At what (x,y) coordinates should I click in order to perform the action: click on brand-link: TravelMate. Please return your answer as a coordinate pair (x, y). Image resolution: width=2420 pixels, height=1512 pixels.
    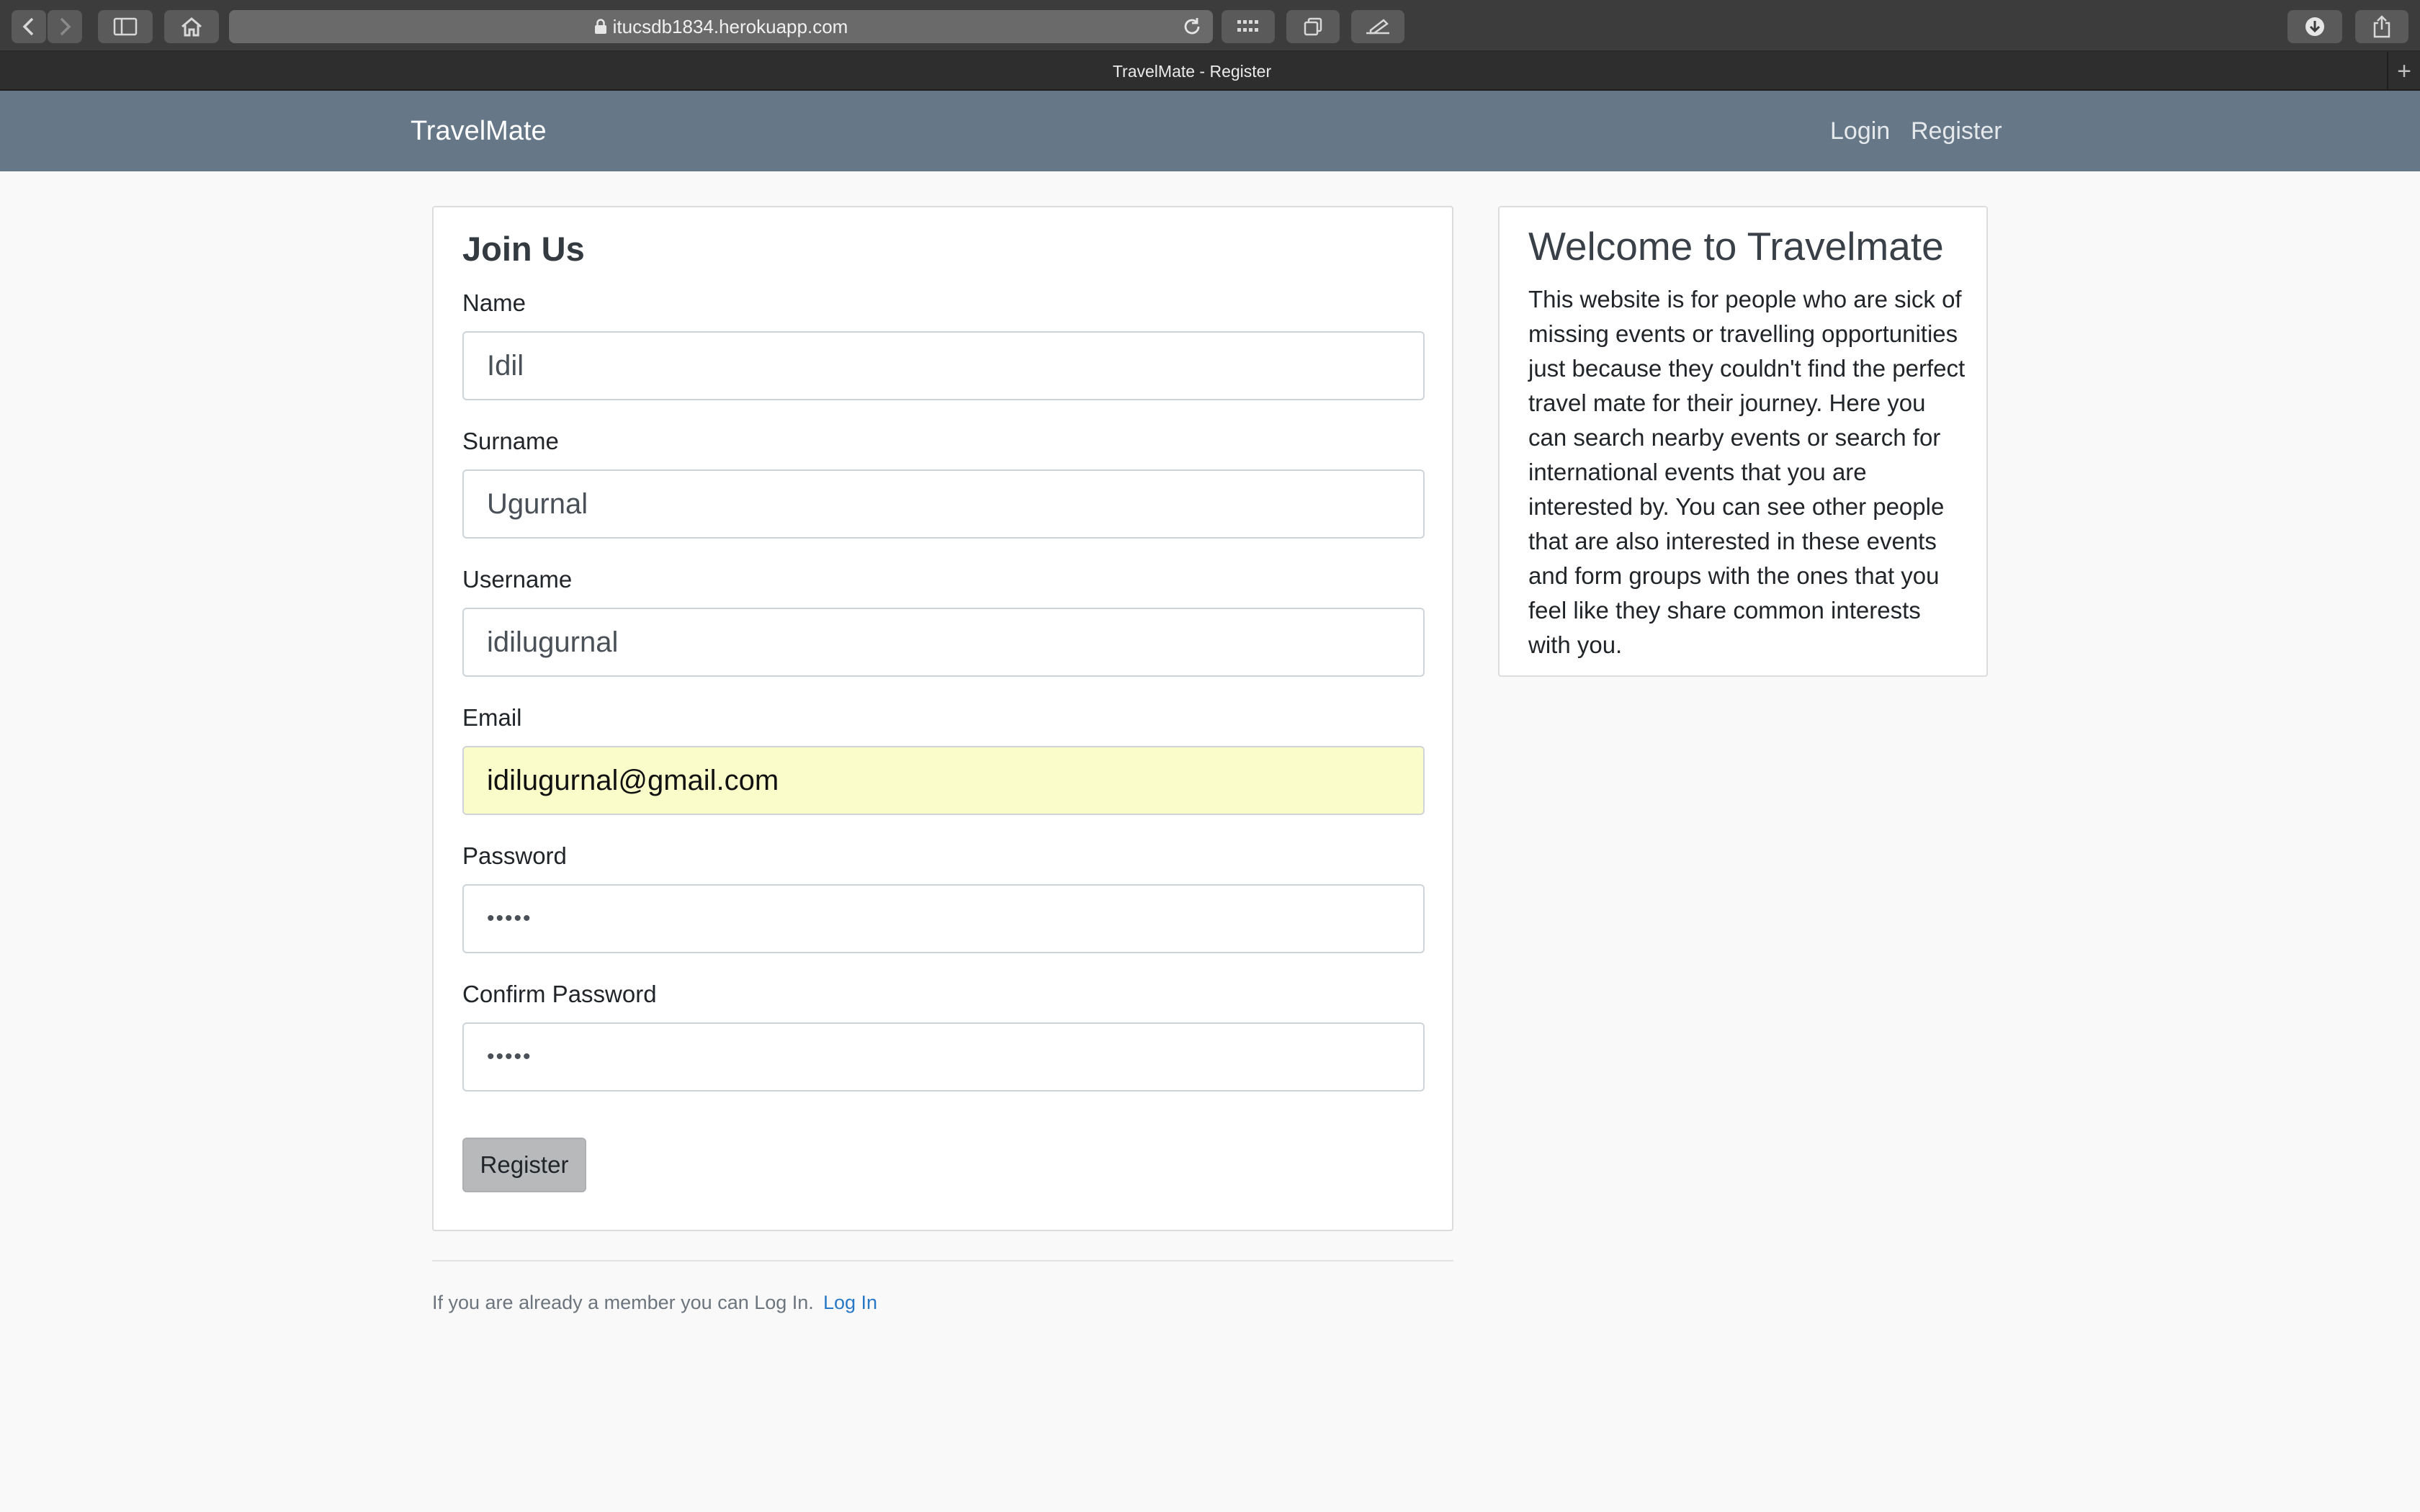
    Looking at the image, I should click on (479, 131).